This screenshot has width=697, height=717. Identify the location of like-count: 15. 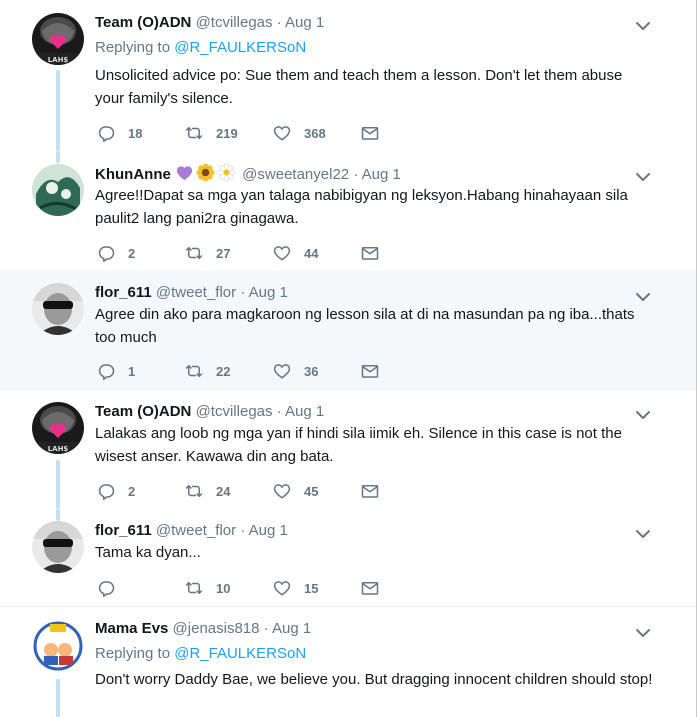
(311, 588).